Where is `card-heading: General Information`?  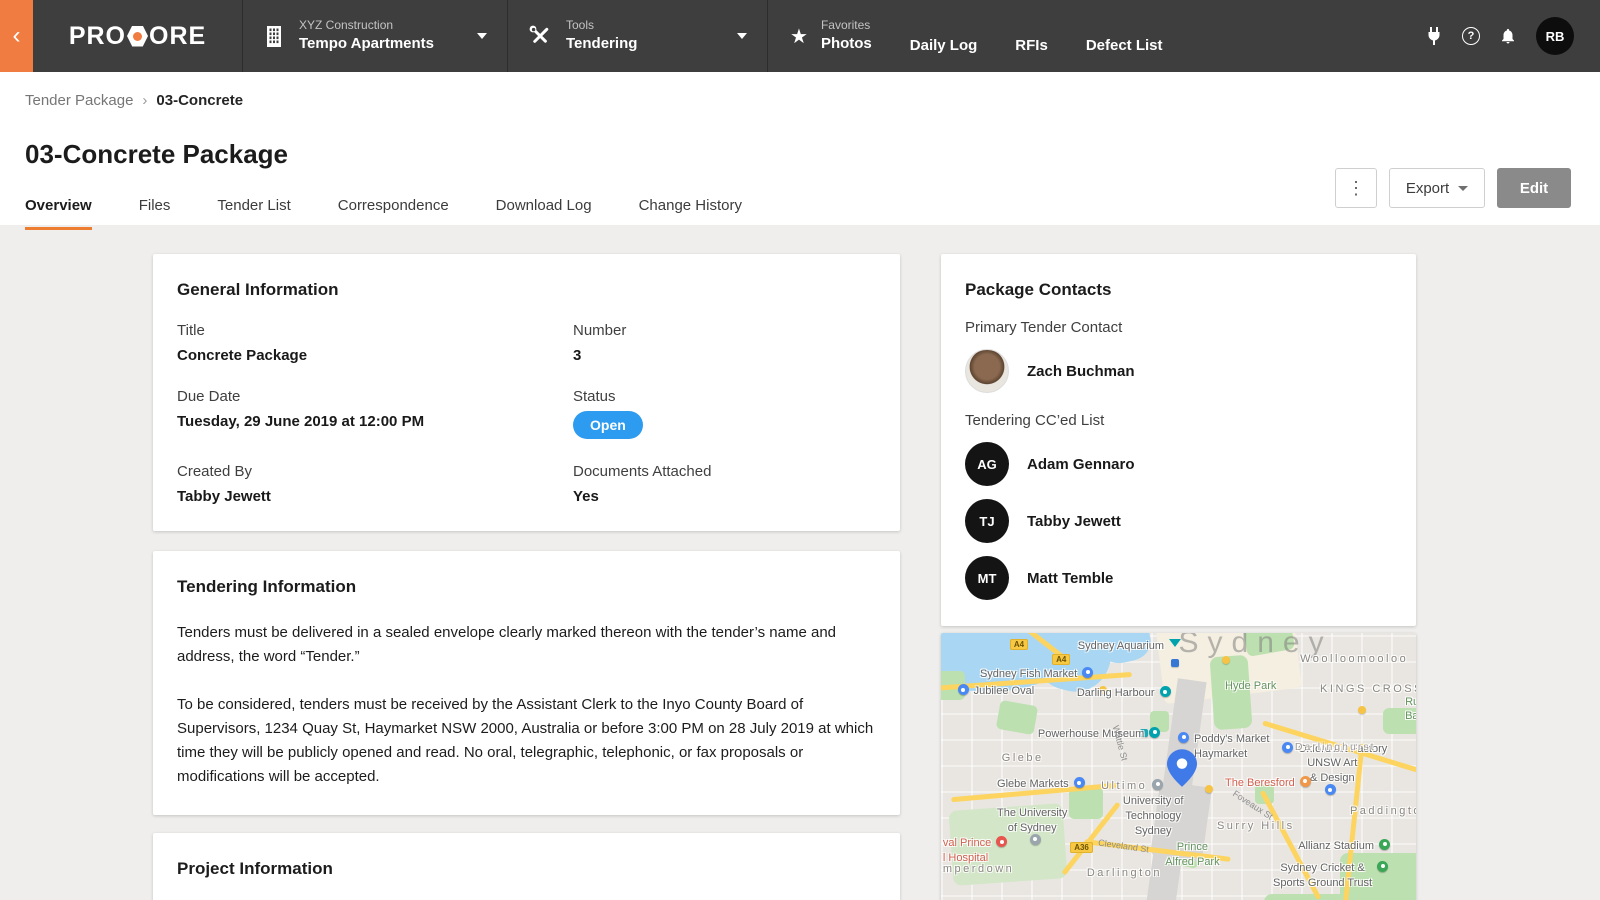 card-heading: General Information is located at coordinates (258, 289).